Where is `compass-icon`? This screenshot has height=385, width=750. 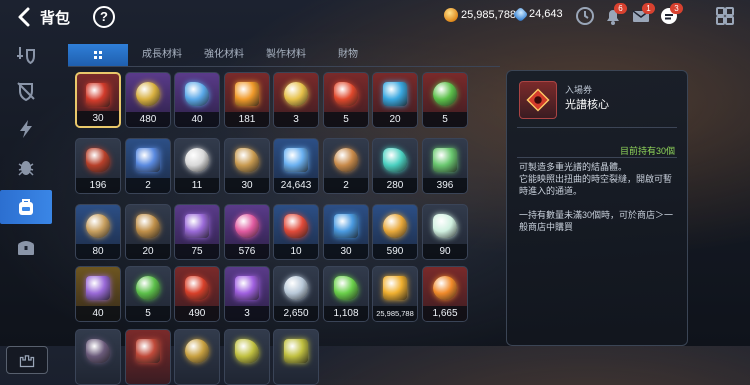 compass-icon is located at coordinates (98, 225).